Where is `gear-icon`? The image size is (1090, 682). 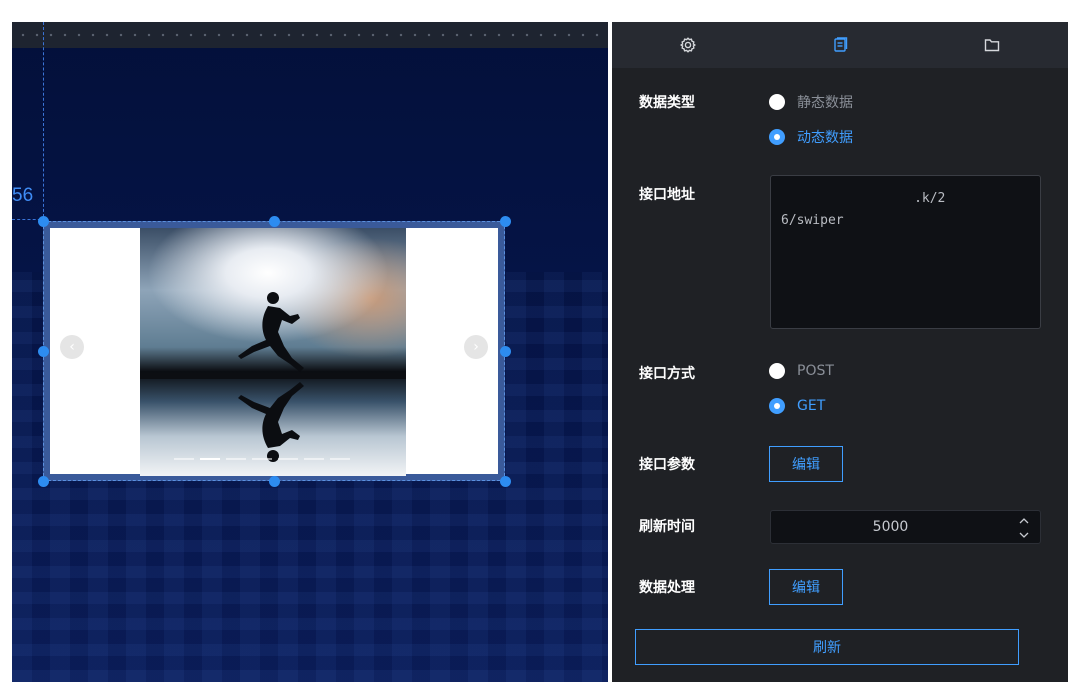 gear-icon is located at coordinates (688, 45).